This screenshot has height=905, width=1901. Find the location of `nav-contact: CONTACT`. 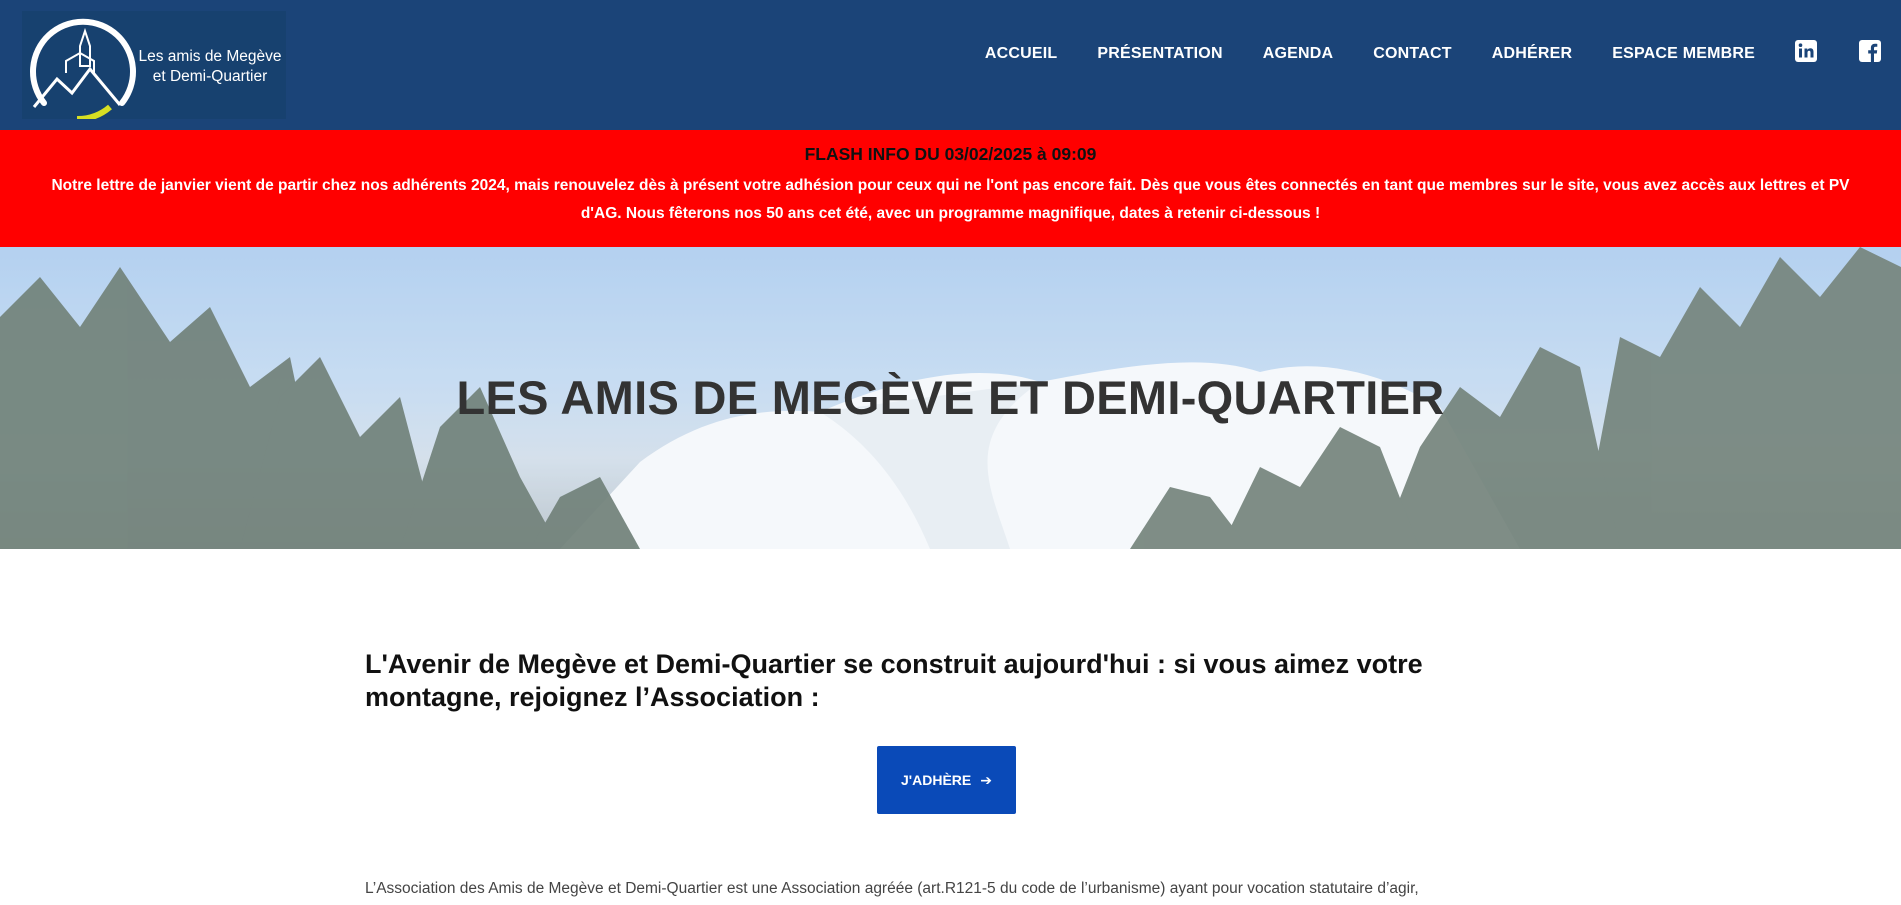

nav-contact: CONTACT is located at coordinates (1412, 54).